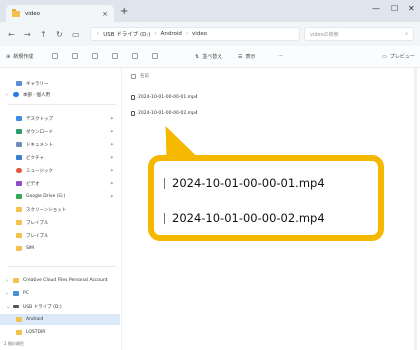  I want to click on sidebar-item-downloads: ダウンロード ✦, so click(60, 131).